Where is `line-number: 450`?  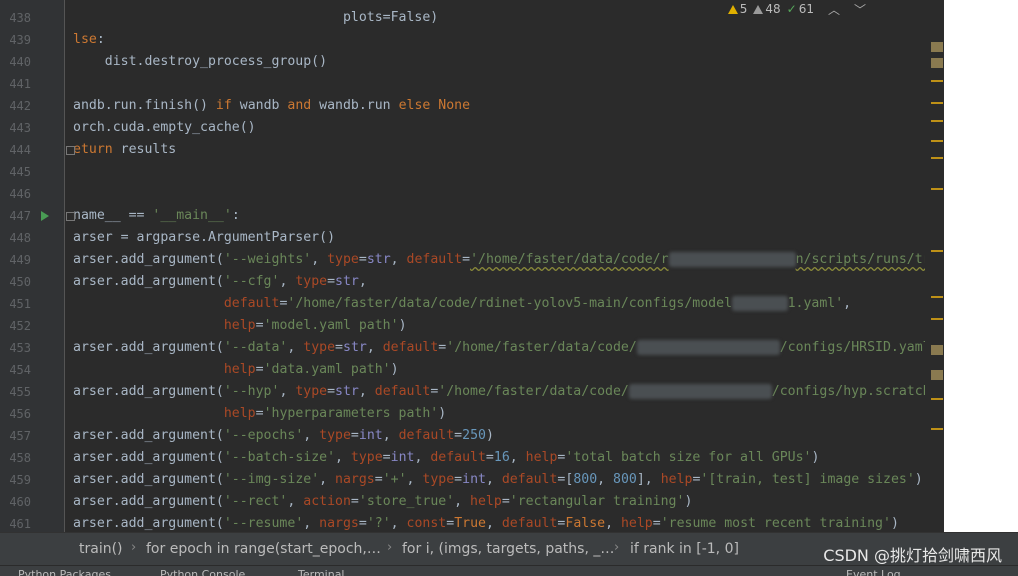
line-number: 450 is located at coordinates (15, 282).